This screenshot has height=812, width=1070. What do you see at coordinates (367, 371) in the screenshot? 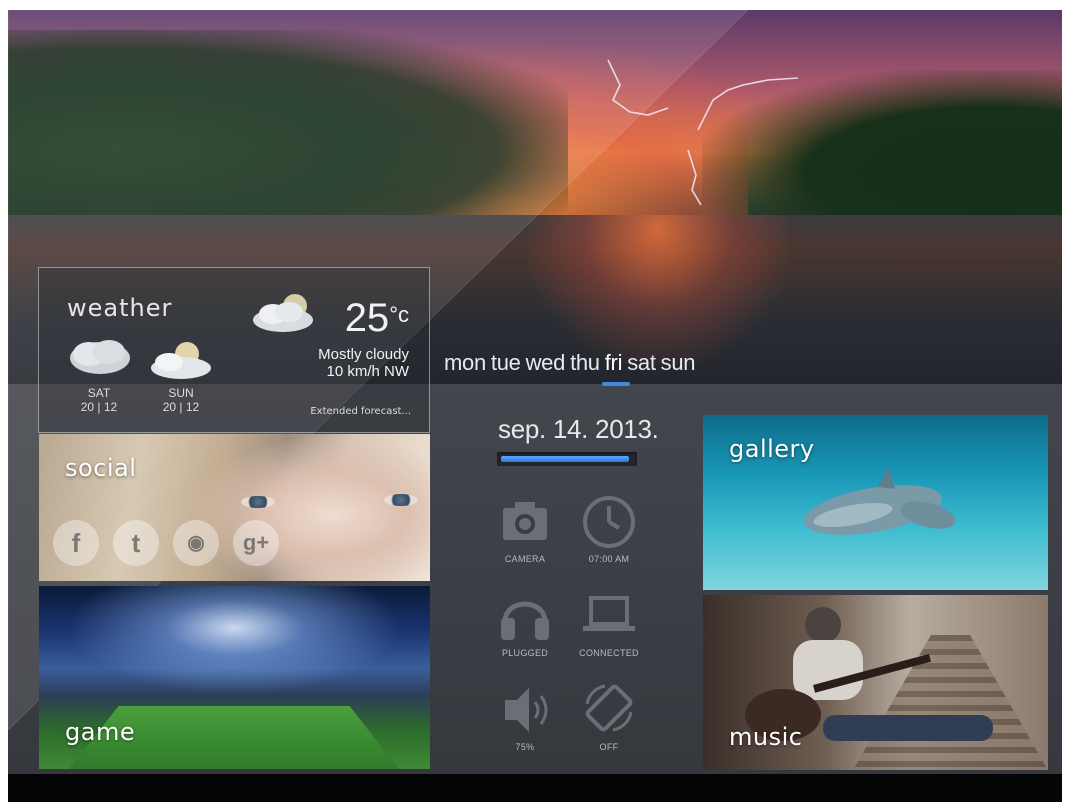
I see `wind-info: 10 km/h NW` at bounding box center [367, 371].